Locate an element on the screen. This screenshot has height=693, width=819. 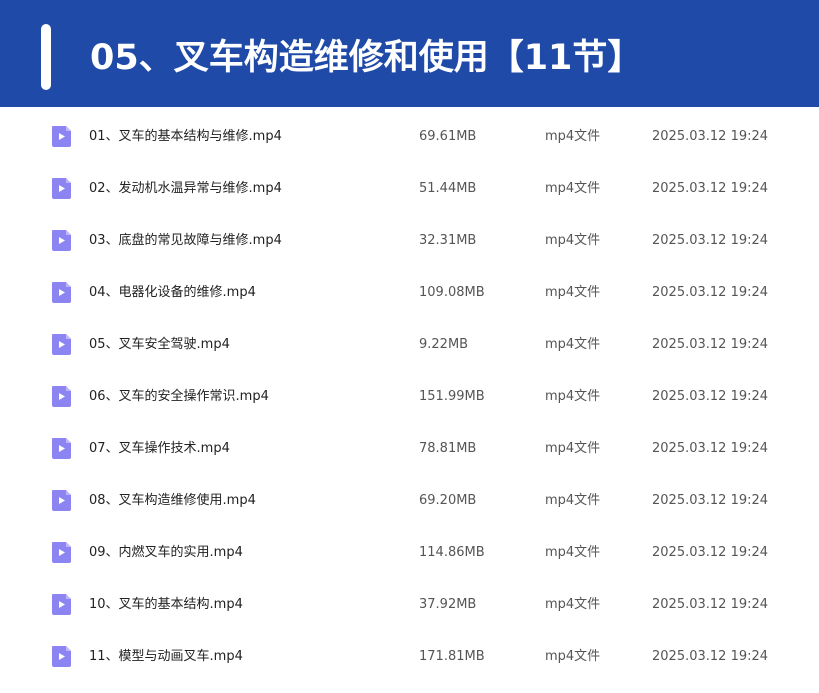
file-name: 07、叉车操作技术.mp4 is located at coordinates (159, 449).